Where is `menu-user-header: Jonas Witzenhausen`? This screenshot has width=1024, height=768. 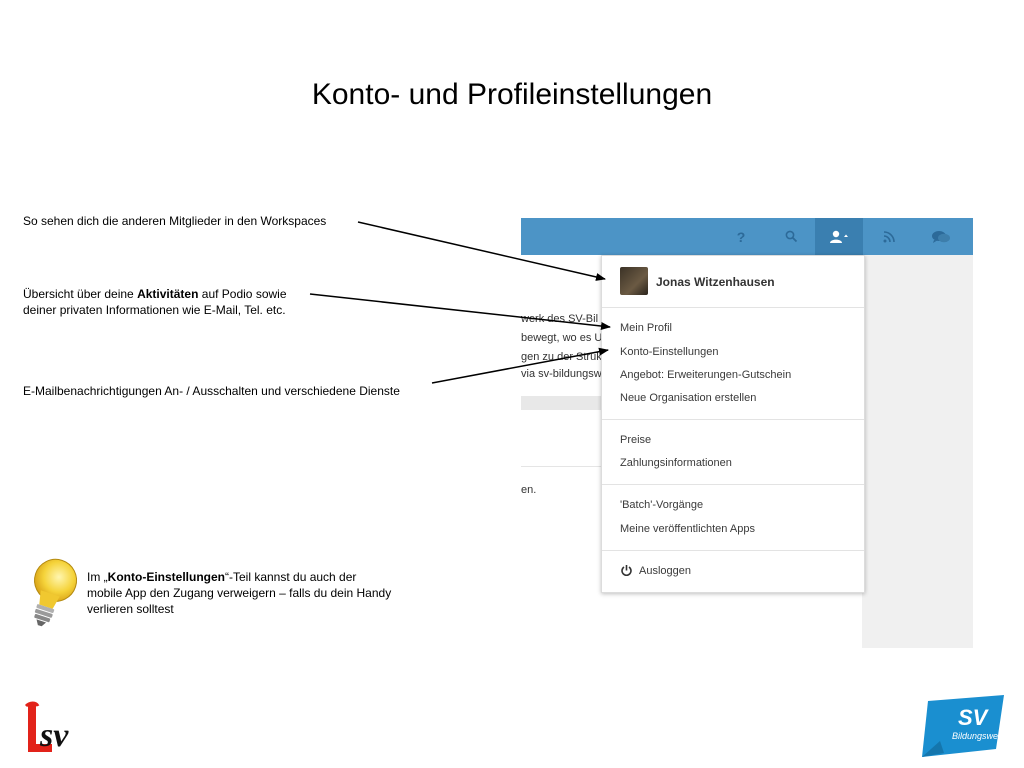
menu-user-header: Jonas Witzenhausen is located at coordinates (733, 284).